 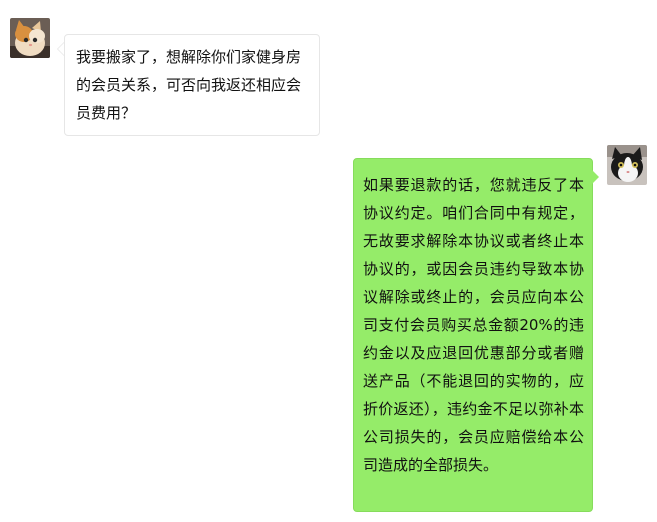 I want to click on received-message-bubble: 我要搬家了，想解除你们家健身房的会员关系，可否向我返还相应会员费用？, so click(x=192, y=85).